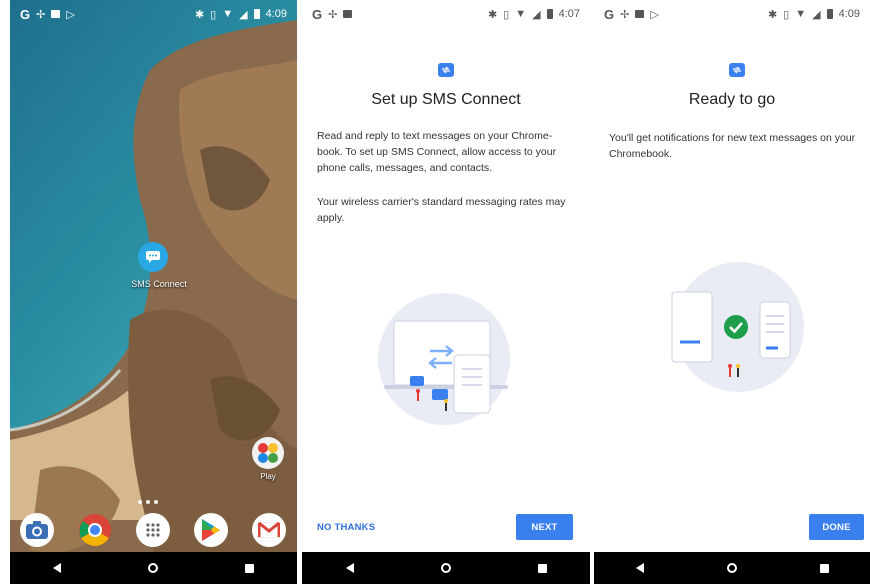 The width and height of the screenshot is (870, 584). What do you see at coordinates (159, 284) in the screenshot?
I see `sms-connect-app-label: SMS Connect` at bounding box center [159, 284].